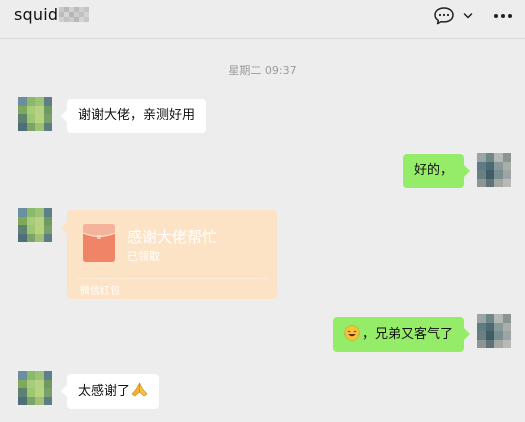  I want to click on message-bubble-incoming: 太感谢了, so click(110, 391).